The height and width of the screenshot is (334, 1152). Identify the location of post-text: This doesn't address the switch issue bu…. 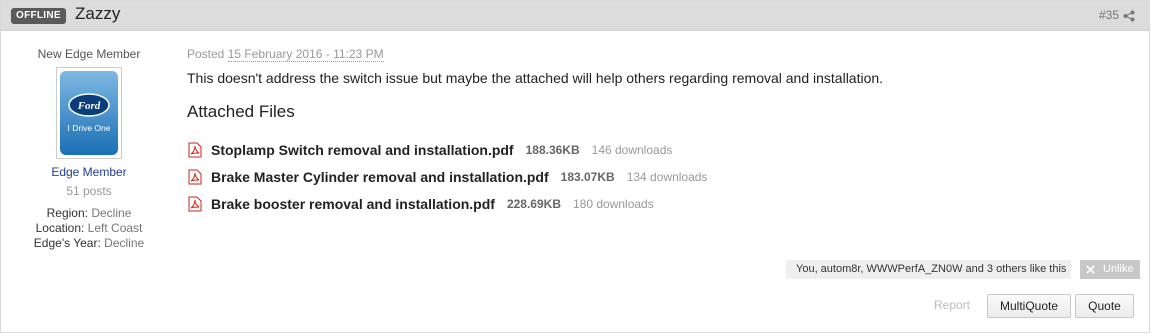
(535, 78).